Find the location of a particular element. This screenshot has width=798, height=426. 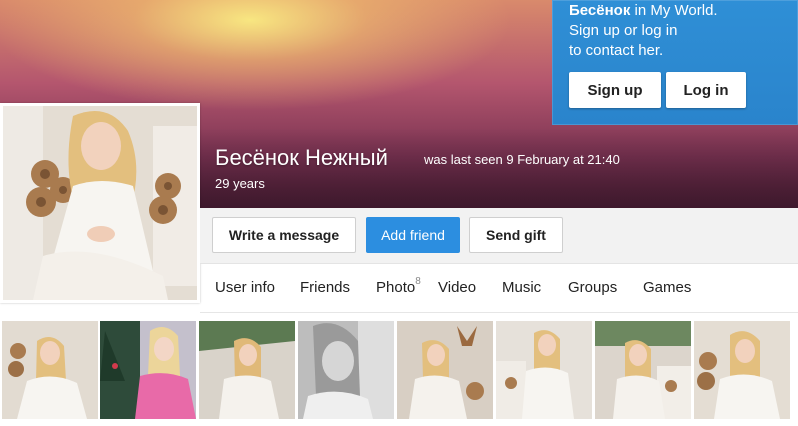

avatar-photo is located at coordinates (100, 203).